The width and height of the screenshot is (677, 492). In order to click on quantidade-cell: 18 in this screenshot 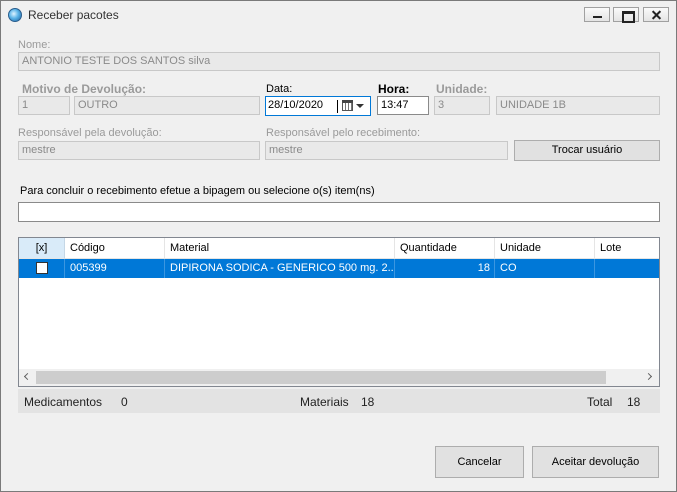, I will do `click(445, 268)`.